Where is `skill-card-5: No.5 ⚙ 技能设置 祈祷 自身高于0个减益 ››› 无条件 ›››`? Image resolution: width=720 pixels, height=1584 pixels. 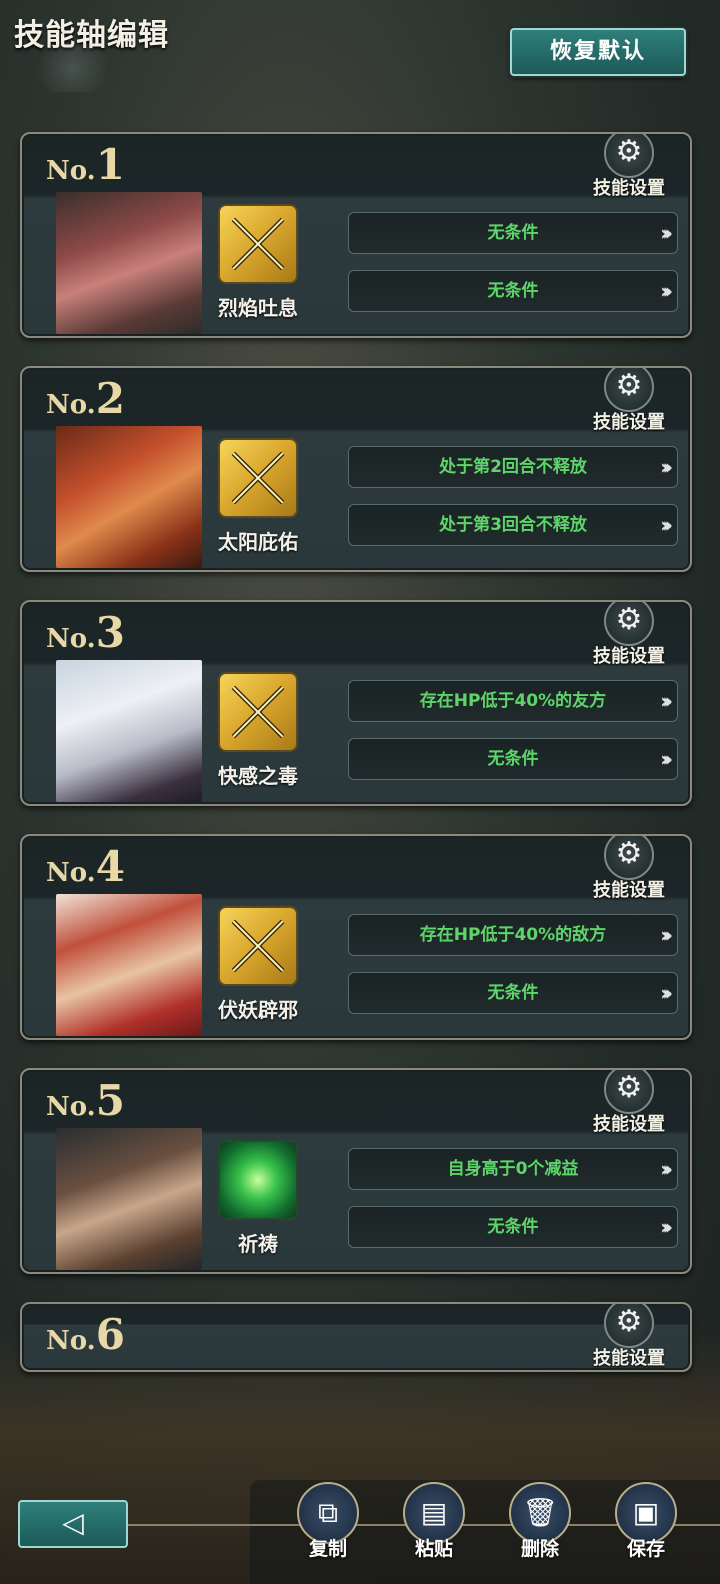
skill-card-5: No.5 ⚙ 技能设置 祈祷 自身高于0个减益 ››› 无条件 ››› is located at coordinates (356, 1171).